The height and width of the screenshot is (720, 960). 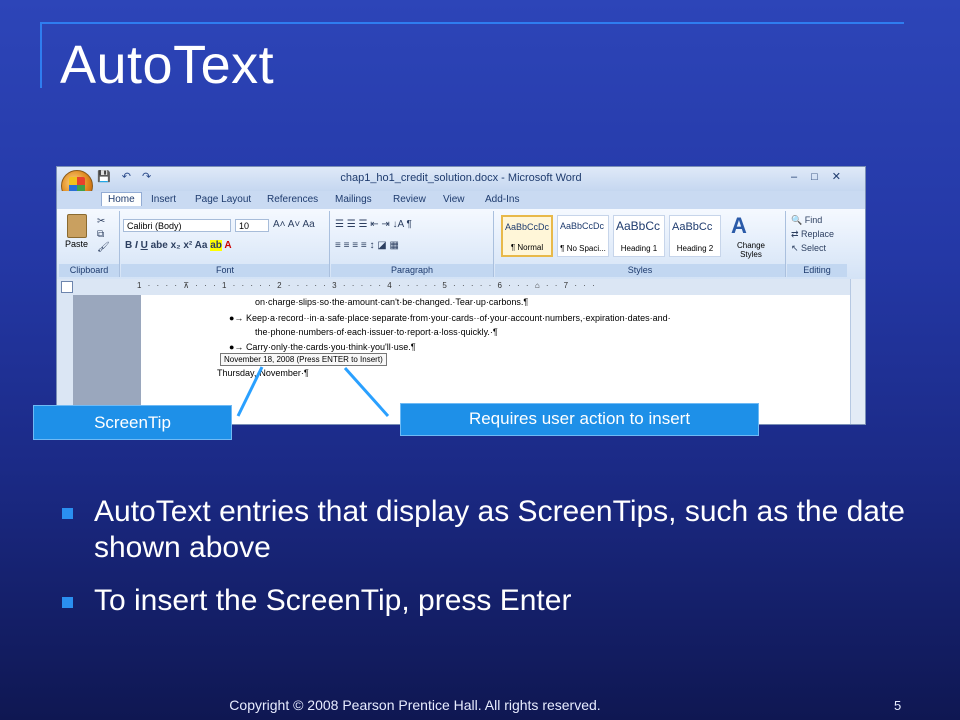 What do you see at coordinates (640, 270) in the screenshot?
I see `styles-group-label: Styles` at bounding box center [640, 270].